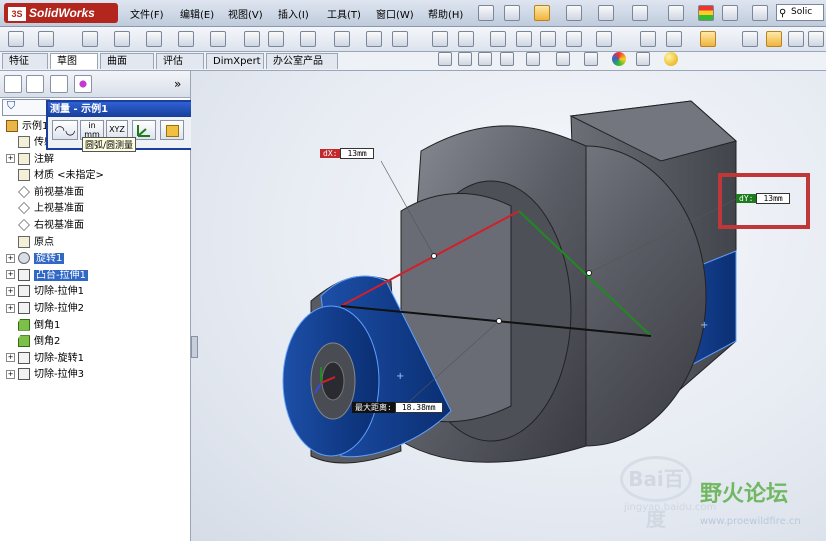 This screenshot has width=826, height=541. What do you see at coordinates (674, 39) in the screenshot?
I see `repair-sketch-icon` at bounding box center [674, 39].